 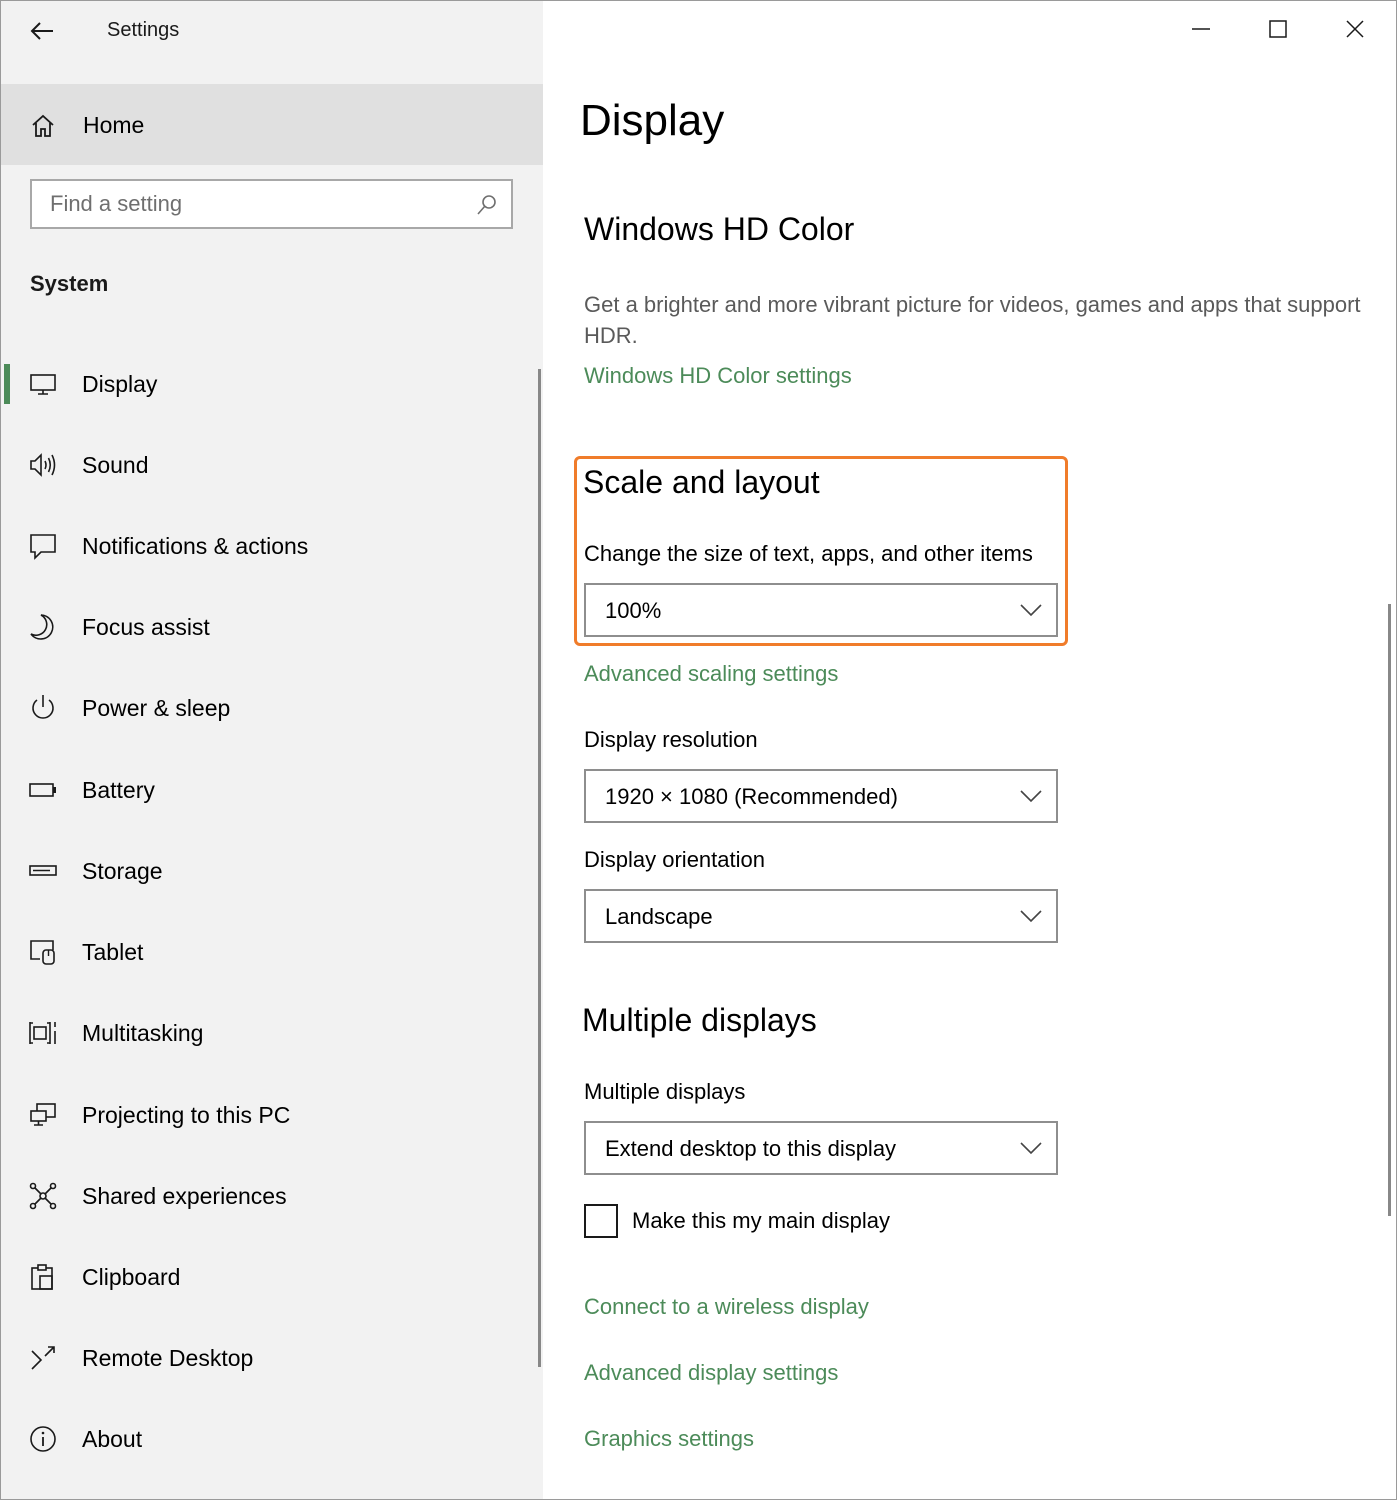 What do you see at coordinates (272, 789) in the screenshot?
I see `sidebar-item-battery: Battery` at bounding box center [272, 789].